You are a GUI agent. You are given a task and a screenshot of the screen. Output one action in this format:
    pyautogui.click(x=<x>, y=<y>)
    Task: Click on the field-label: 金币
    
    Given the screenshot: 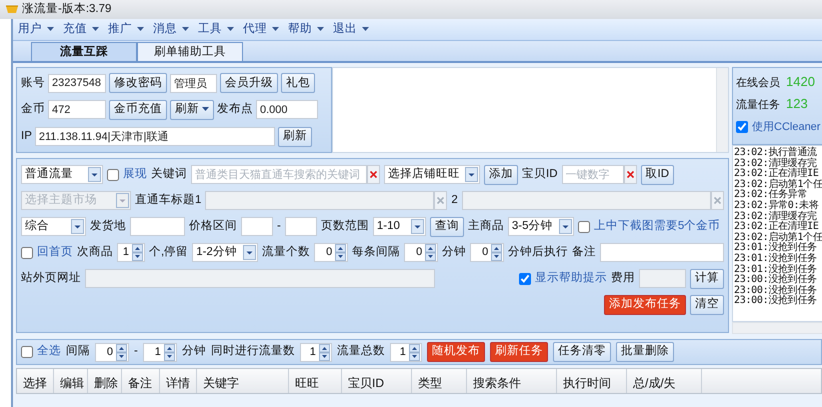 What is the action you would take?
    pyautogui.click(x=33, y=109)
    